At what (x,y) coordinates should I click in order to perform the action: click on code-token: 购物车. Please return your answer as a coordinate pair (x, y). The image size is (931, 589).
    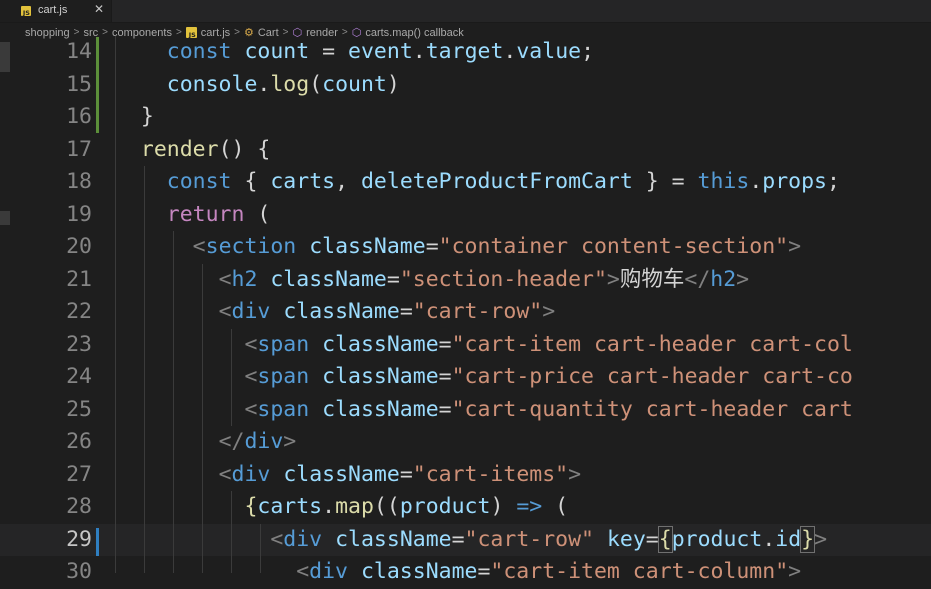
    Looking at the image, I should click on (652, 279).